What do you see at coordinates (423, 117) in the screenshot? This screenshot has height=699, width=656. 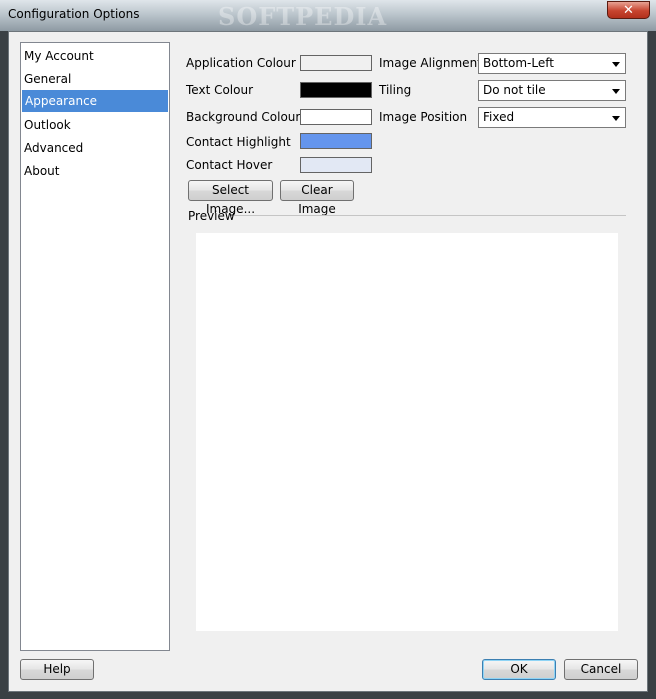 I see `image-position-label: Image Position` at bounding box center [423, 117].